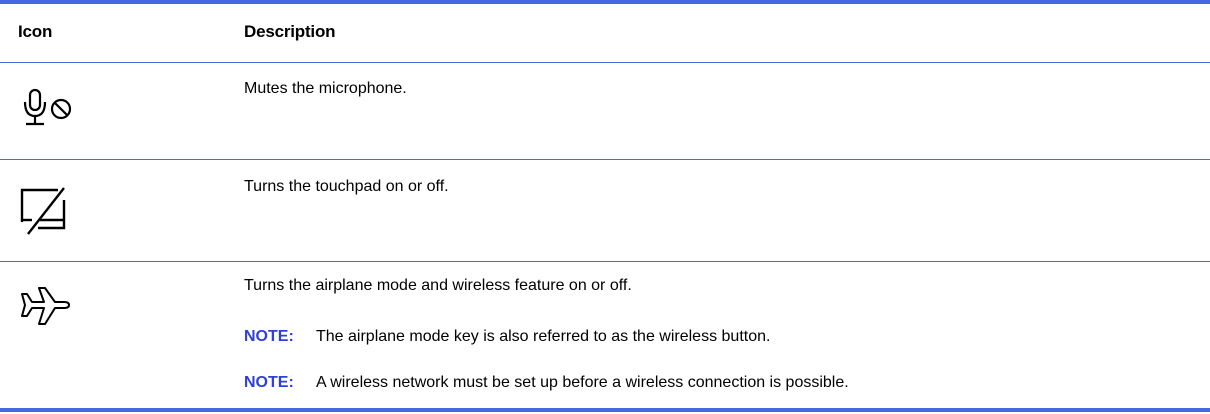  I want to click on table-top-rule, so click(605, 2).